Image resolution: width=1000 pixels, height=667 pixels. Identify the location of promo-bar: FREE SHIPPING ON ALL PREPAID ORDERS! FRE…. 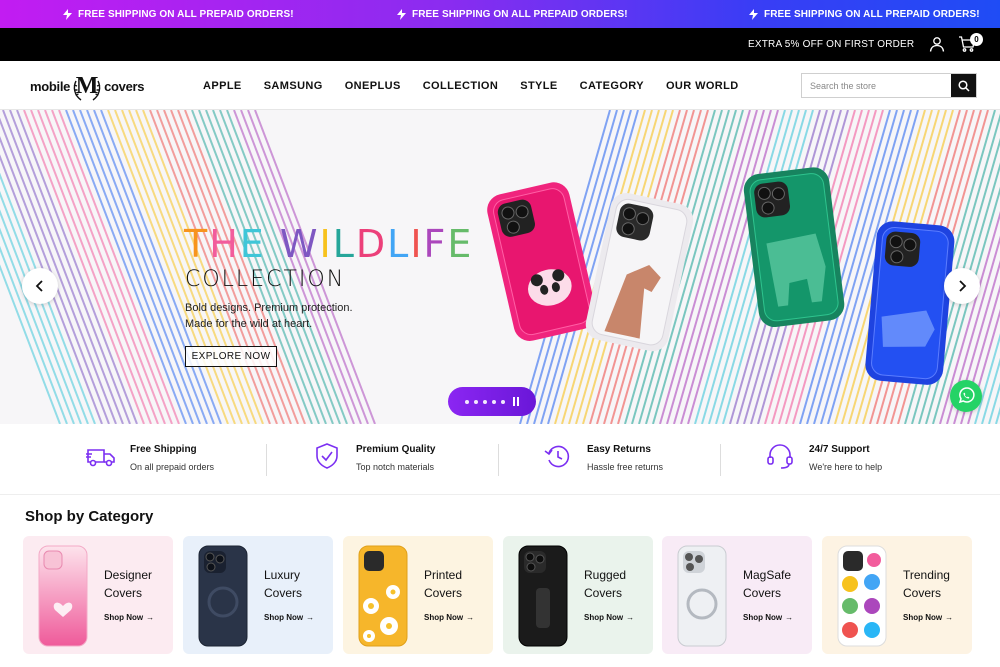
(500, 14).